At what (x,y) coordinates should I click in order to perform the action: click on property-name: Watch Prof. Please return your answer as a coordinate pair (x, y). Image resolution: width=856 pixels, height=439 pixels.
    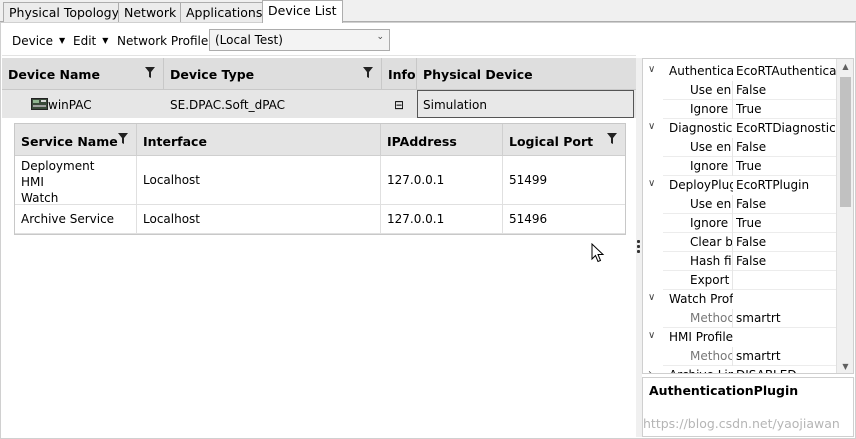
    Looking at the image, I should click on (701, 299).